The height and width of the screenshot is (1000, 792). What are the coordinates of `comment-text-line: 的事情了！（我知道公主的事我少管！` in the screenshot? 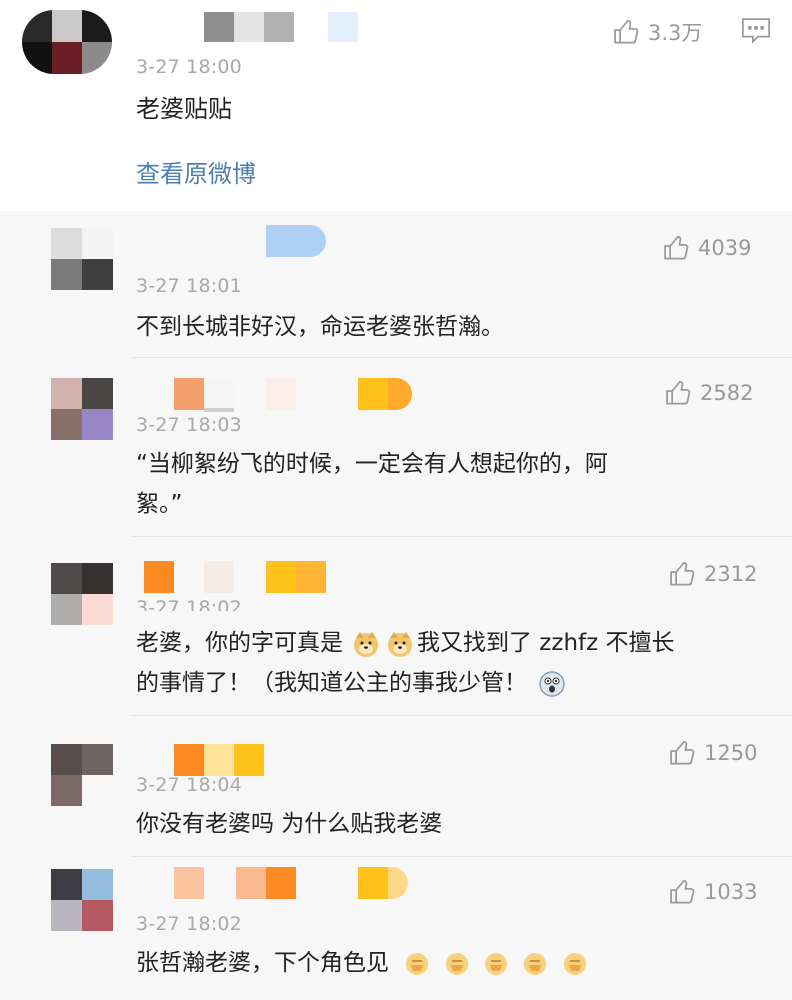 It's located at (351, 683).